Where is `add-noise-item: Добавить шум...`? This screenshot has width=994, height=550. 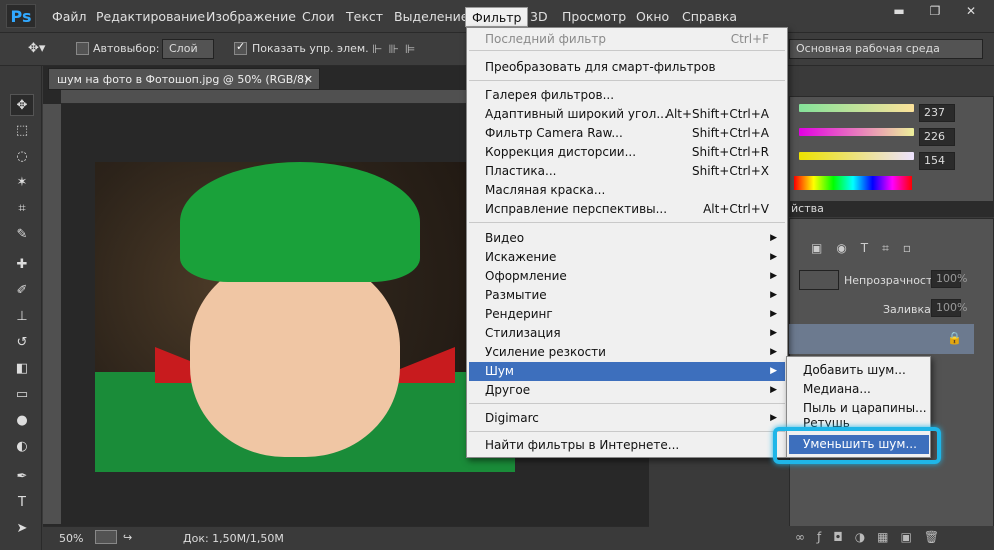
add-noise-item: Добавить шум... is located at coordinates (859, 370).